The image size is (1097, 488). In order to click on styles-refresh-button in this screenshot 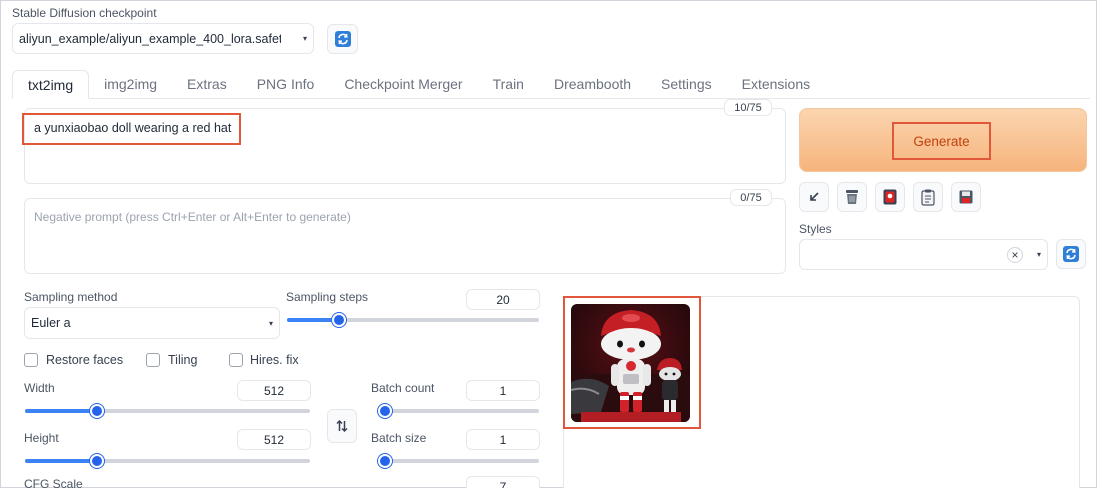, I will do `click(1071, 254)`.